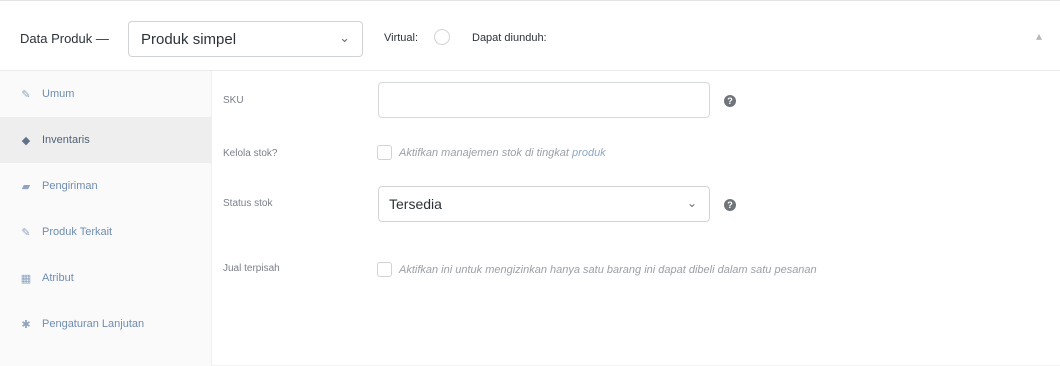 This screenshot has height=366, width=1060. Describe the element at coordinates (26, 186) in the screenshot. I see `truck-icon: ▰` at that location.